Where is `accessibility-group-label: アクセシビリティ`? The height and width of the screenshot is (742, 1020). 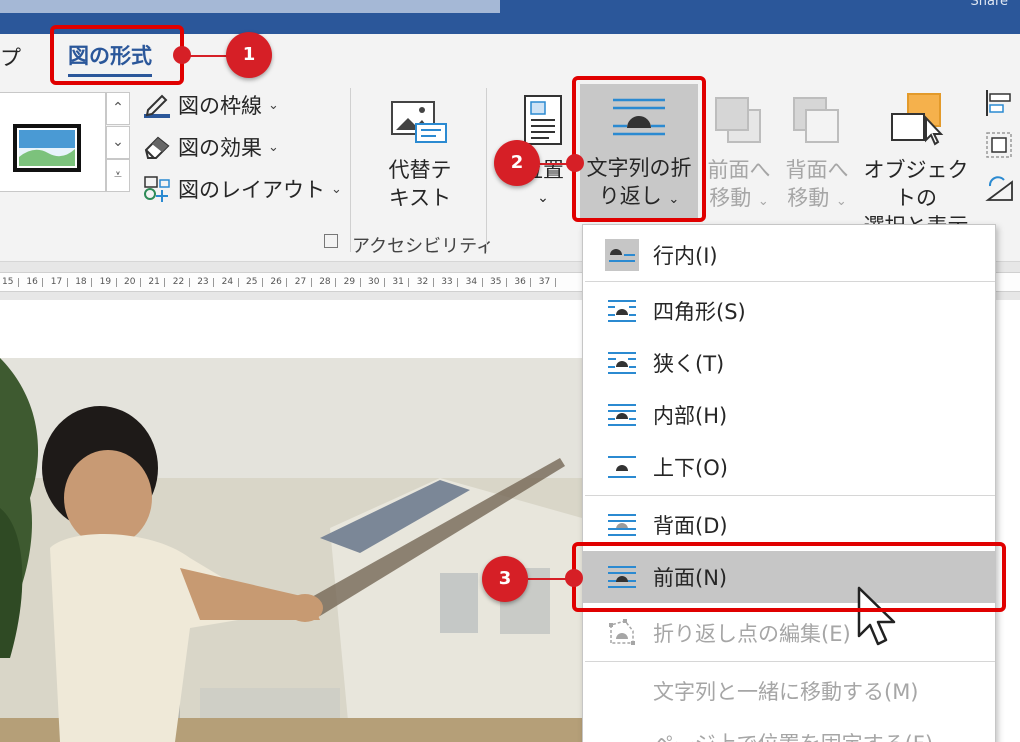 accessibility-group-label: アクセシビリティ is located at coordinates (423, 246).